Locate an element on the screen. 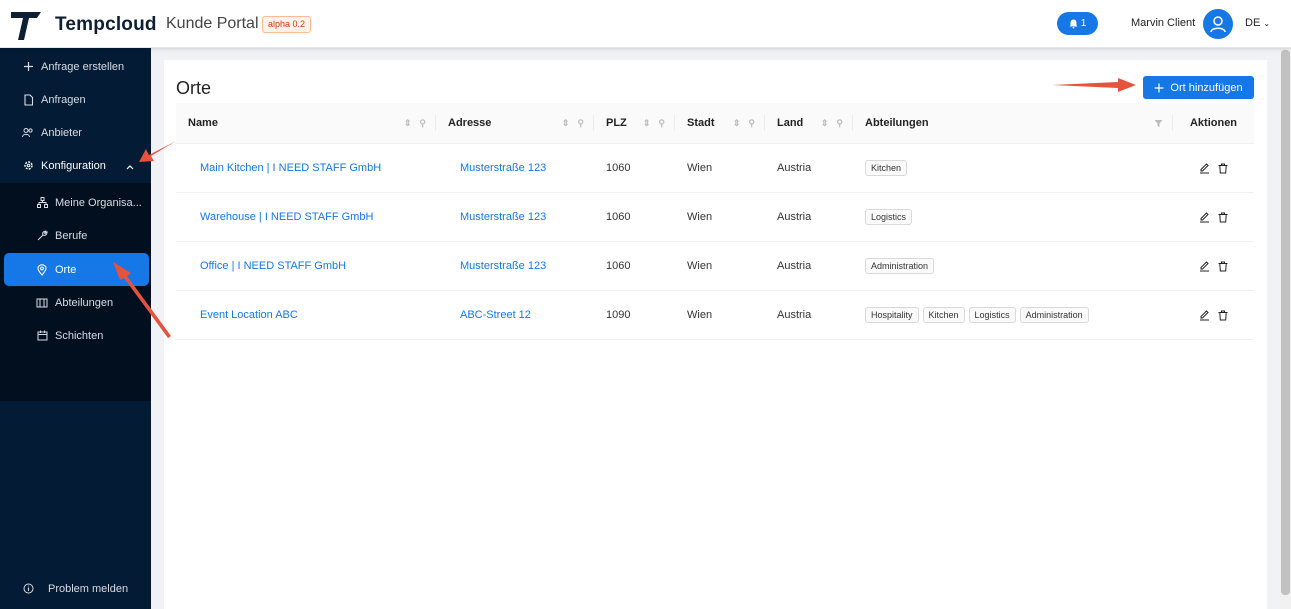  location-name: Office | I NEED STAFF GmbH is located at coordinates (267, 266).